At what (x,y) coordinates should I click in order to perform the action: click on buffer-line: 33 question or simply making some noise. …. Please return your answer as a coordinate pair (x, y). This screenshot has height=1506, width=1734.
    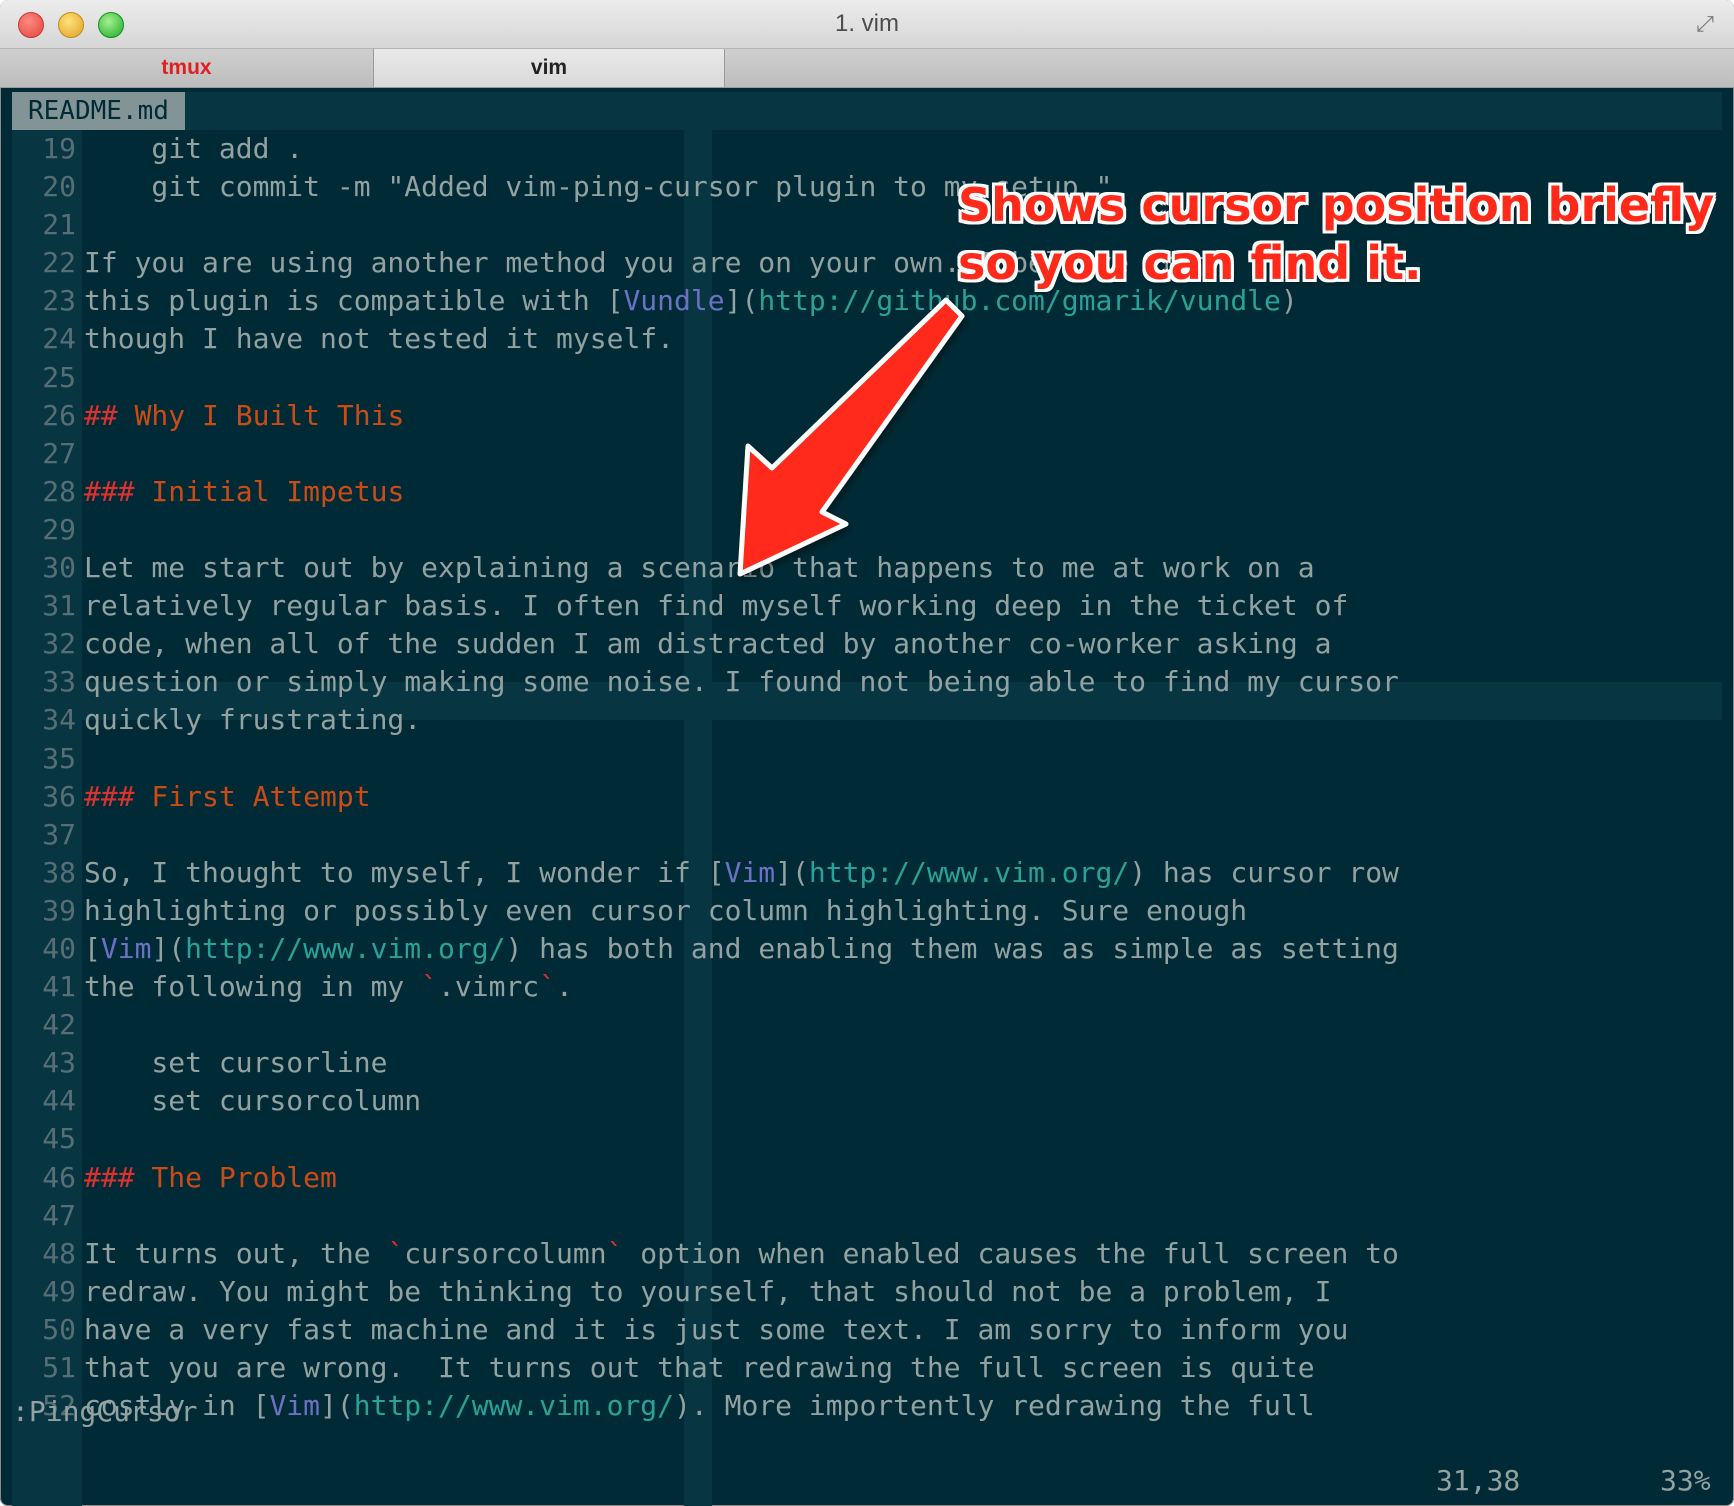
    Looking at the image, I should click on (867, 682).